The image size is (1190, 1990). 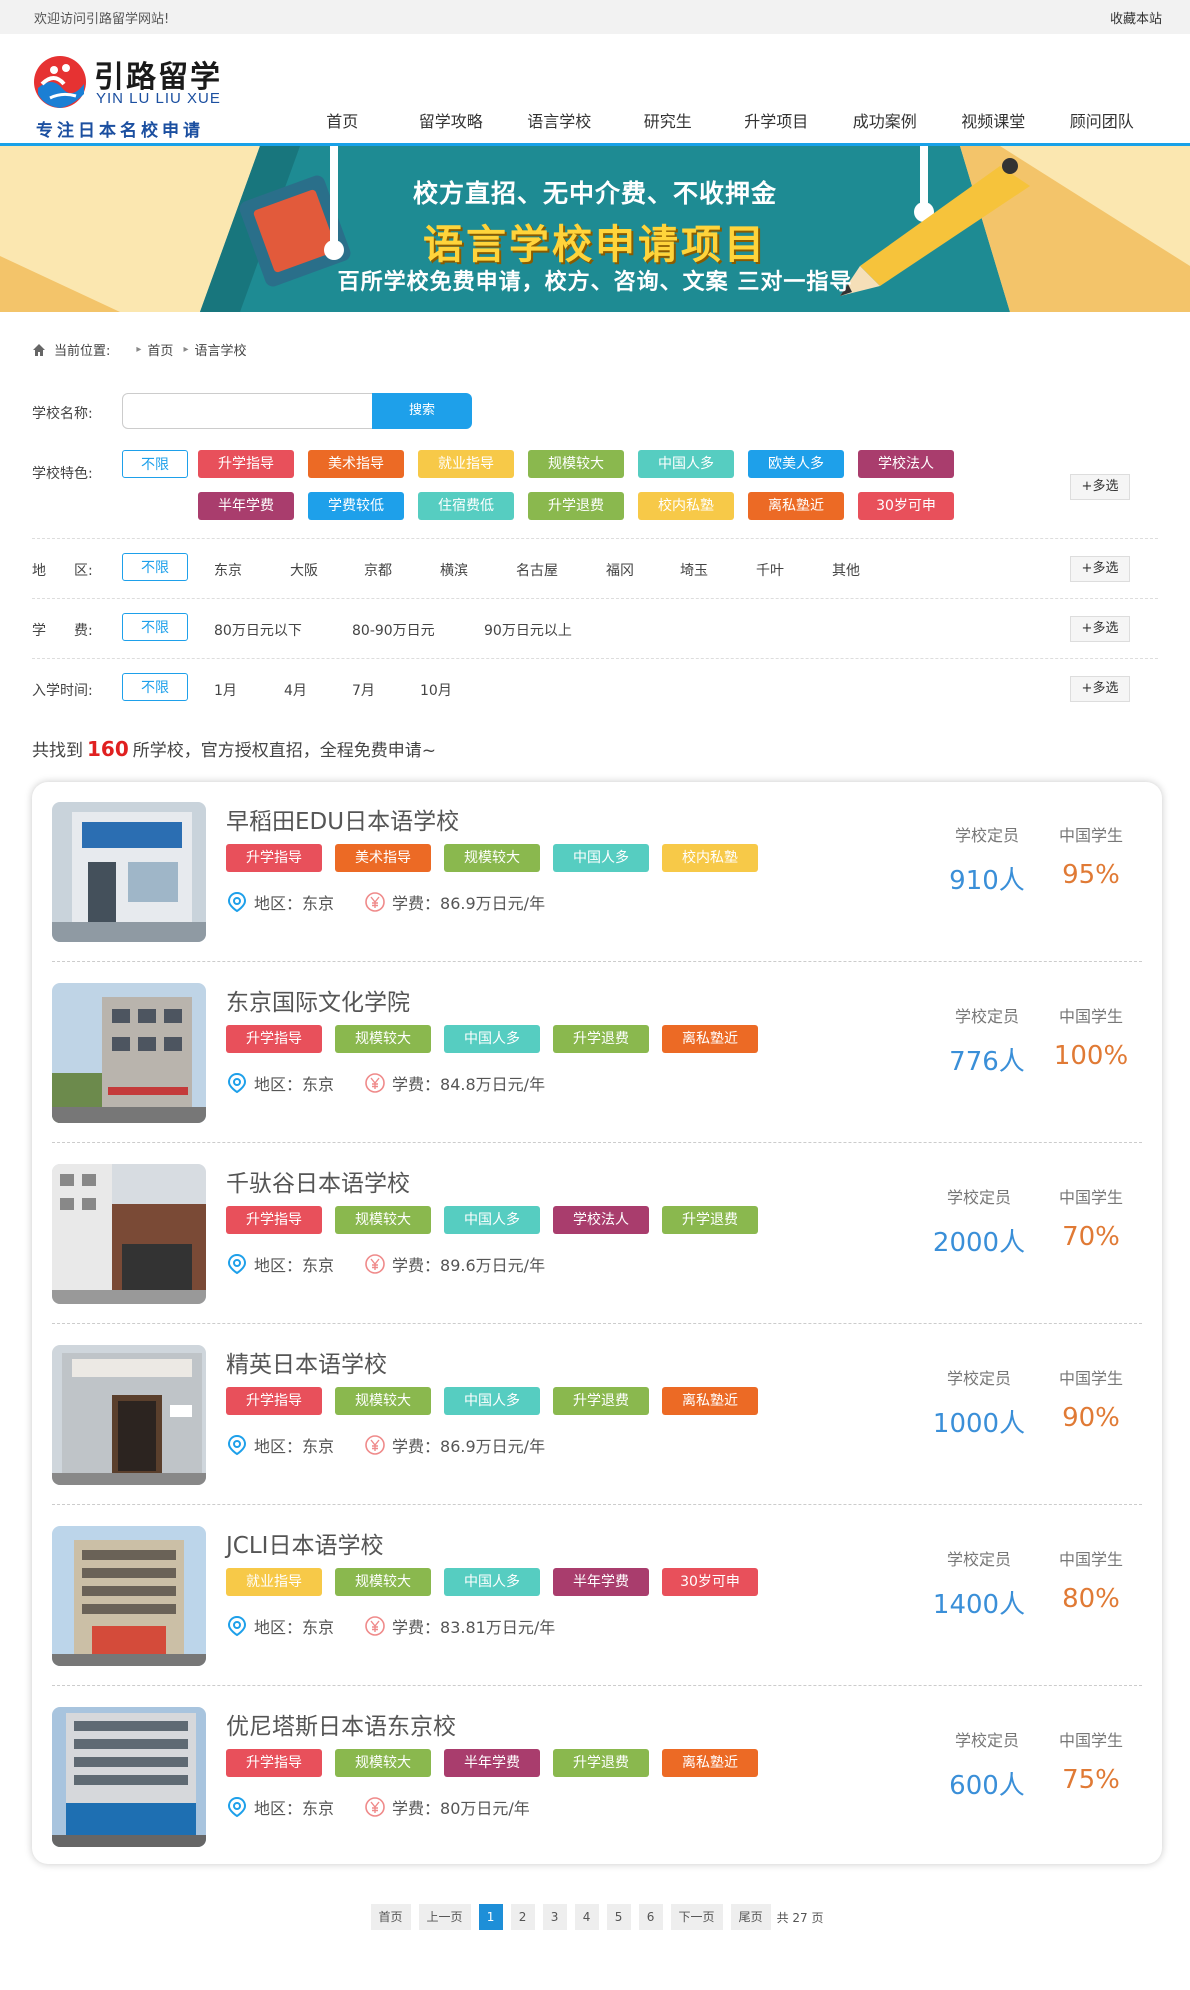 What do you see at coordinates (160, 349) in the screenshot?
I see `breadcrumb-home-link: 首页` at bounding box center [160, 349].